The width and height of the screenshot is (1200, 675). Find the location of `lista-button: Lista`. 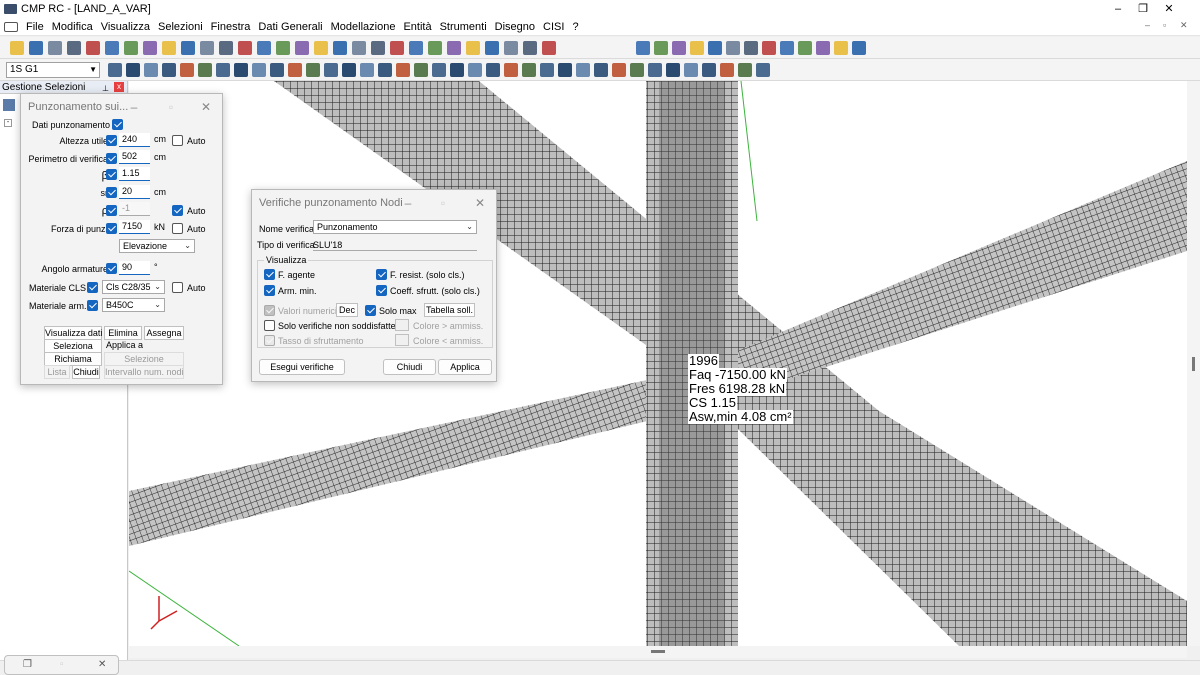

lista-button: Lista is located at coordinates (57, 372).